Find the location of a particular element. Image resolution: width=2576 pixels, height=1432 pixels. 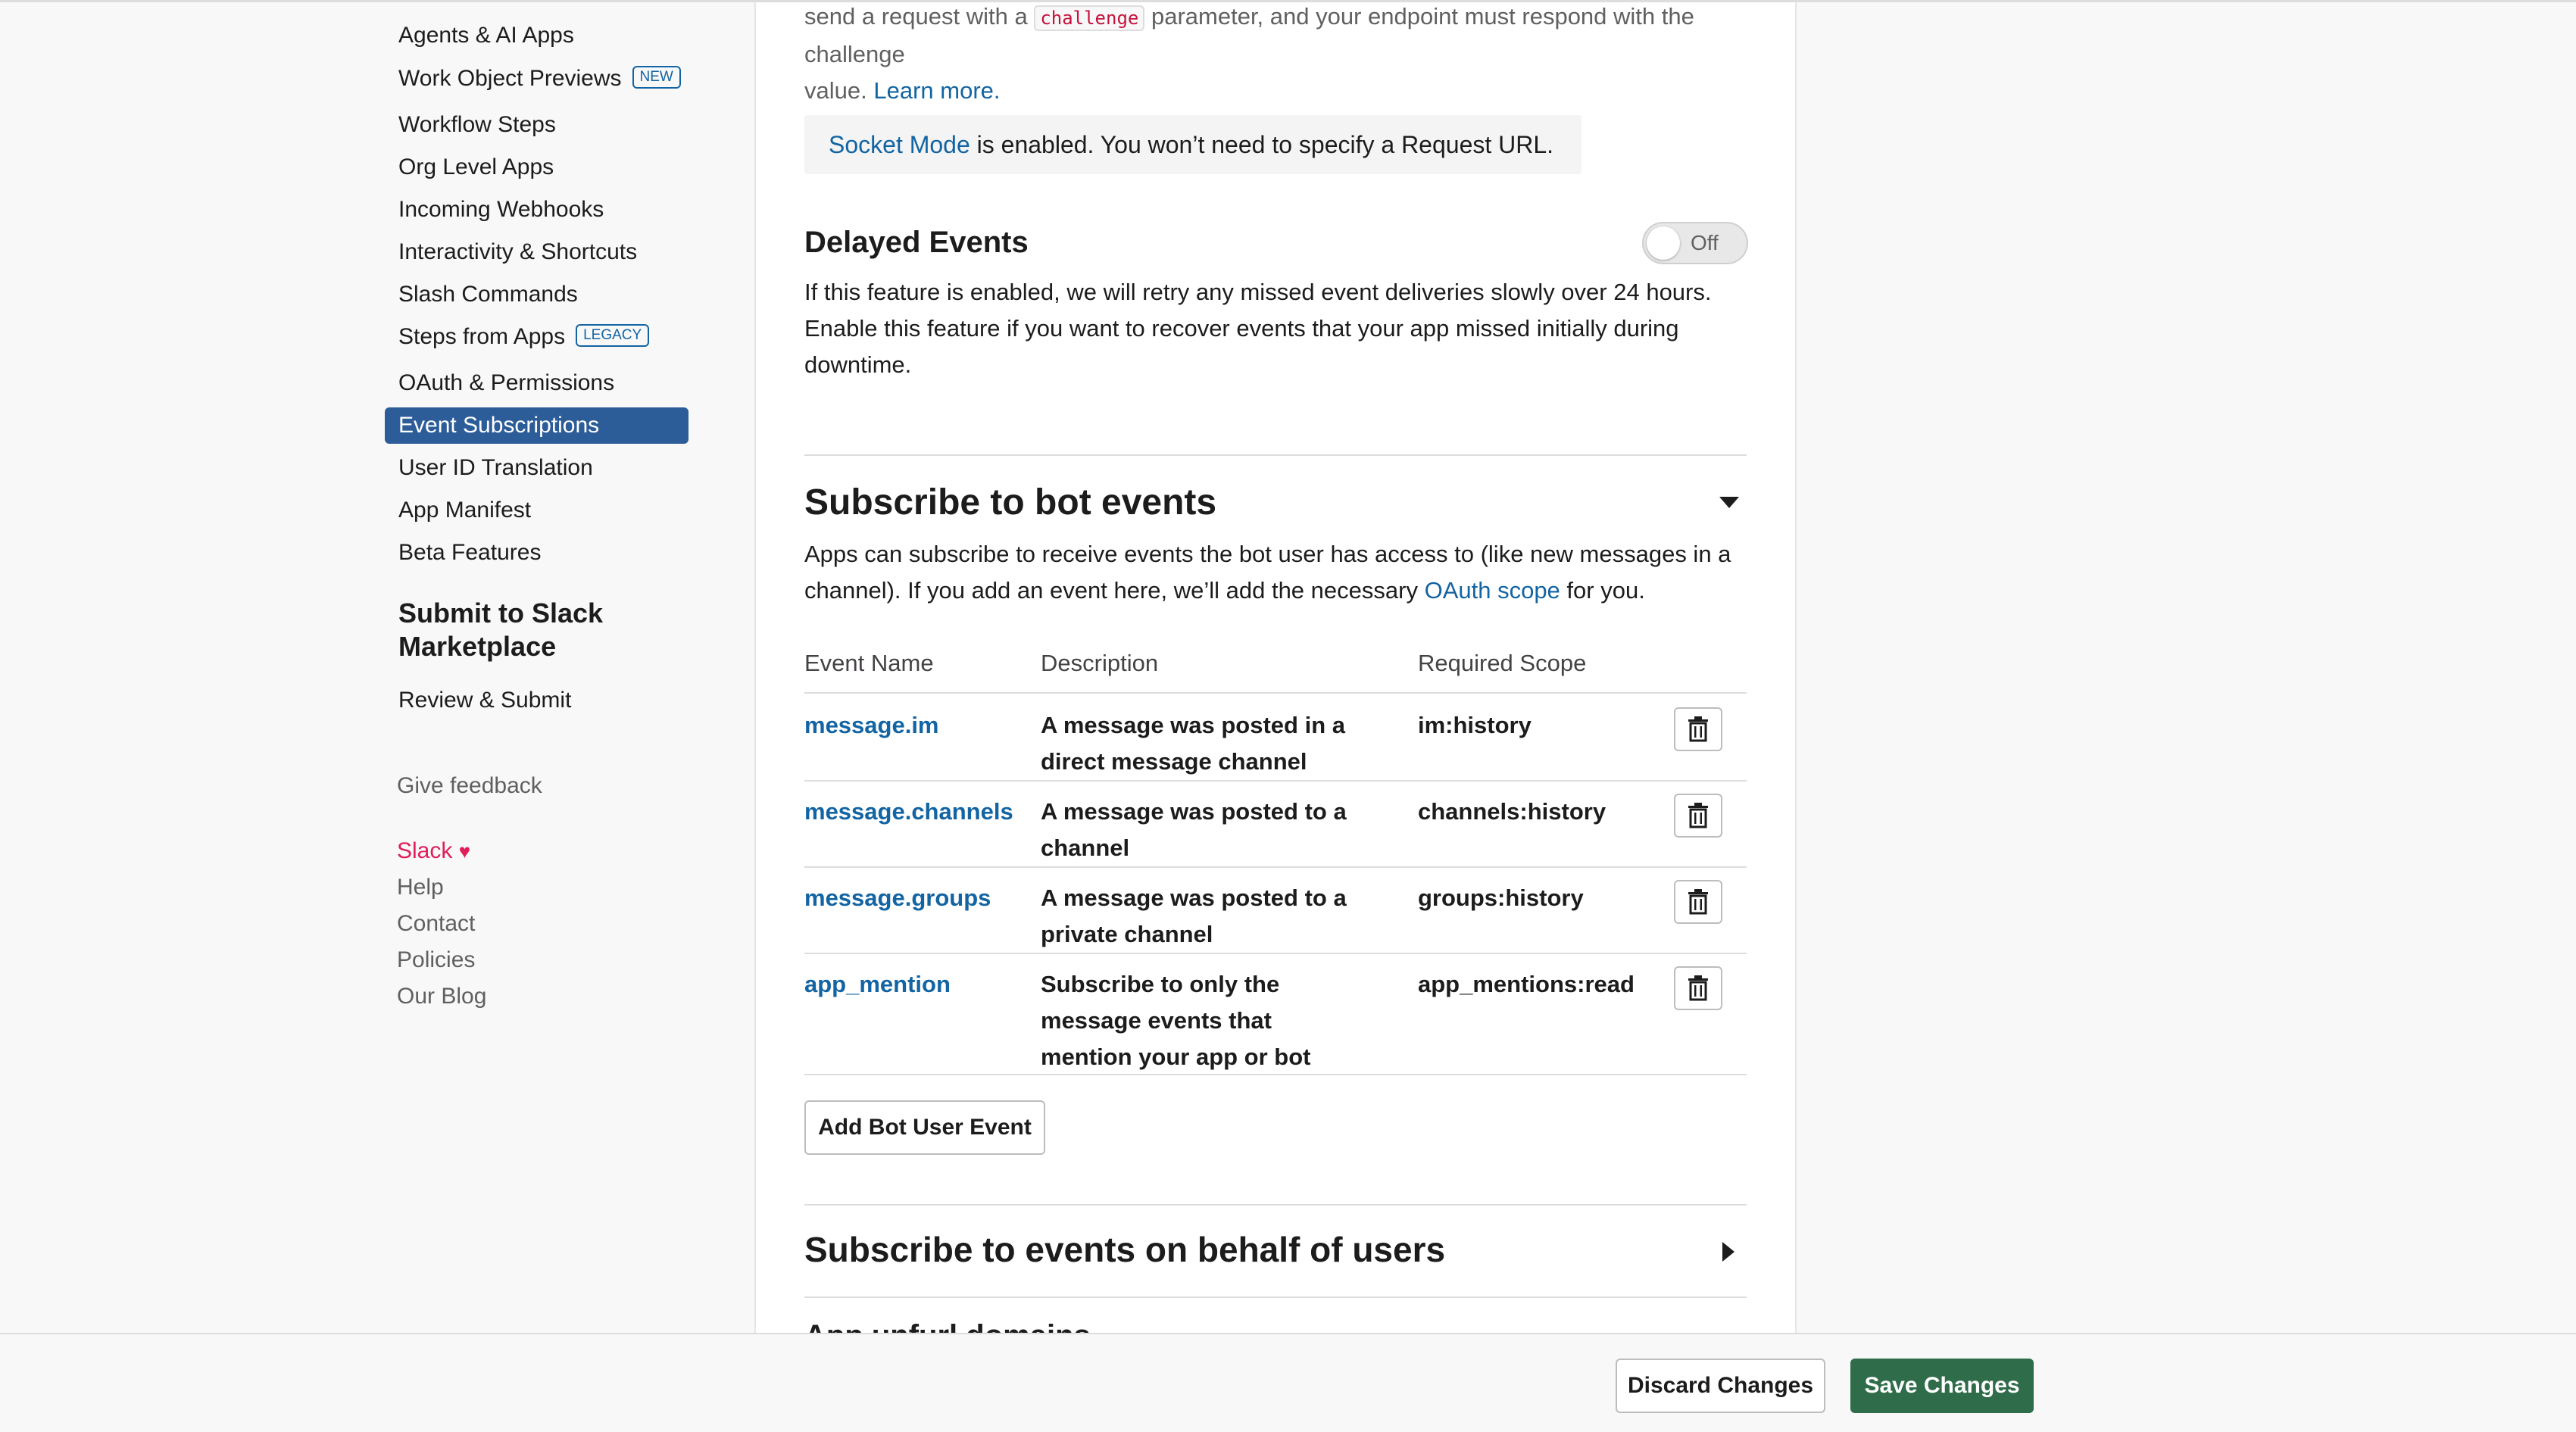

slack-link: Slack ♥ is located at coordinates (434, 851).